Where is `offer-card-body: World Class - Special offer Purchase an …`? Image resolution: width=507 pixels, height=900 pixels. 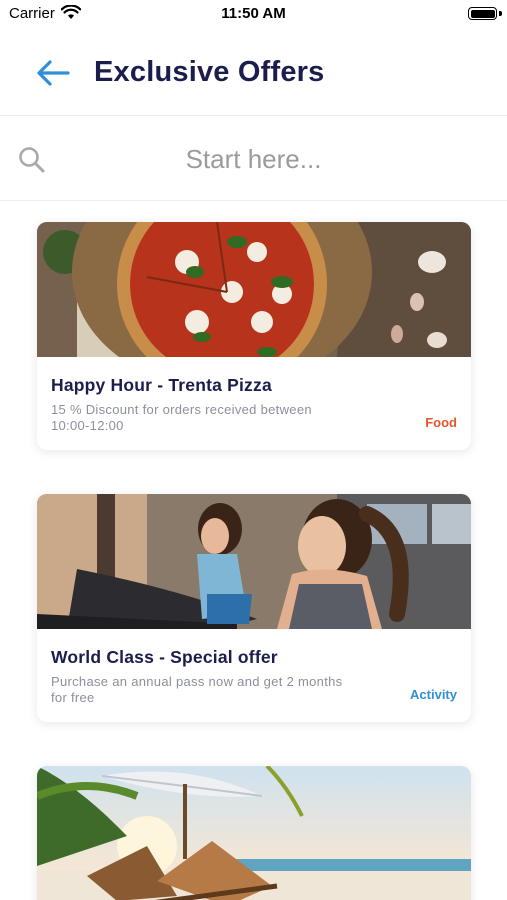
offer-card-body: World Class - Special offer Purchase an … is located at coordinates (254, 675).